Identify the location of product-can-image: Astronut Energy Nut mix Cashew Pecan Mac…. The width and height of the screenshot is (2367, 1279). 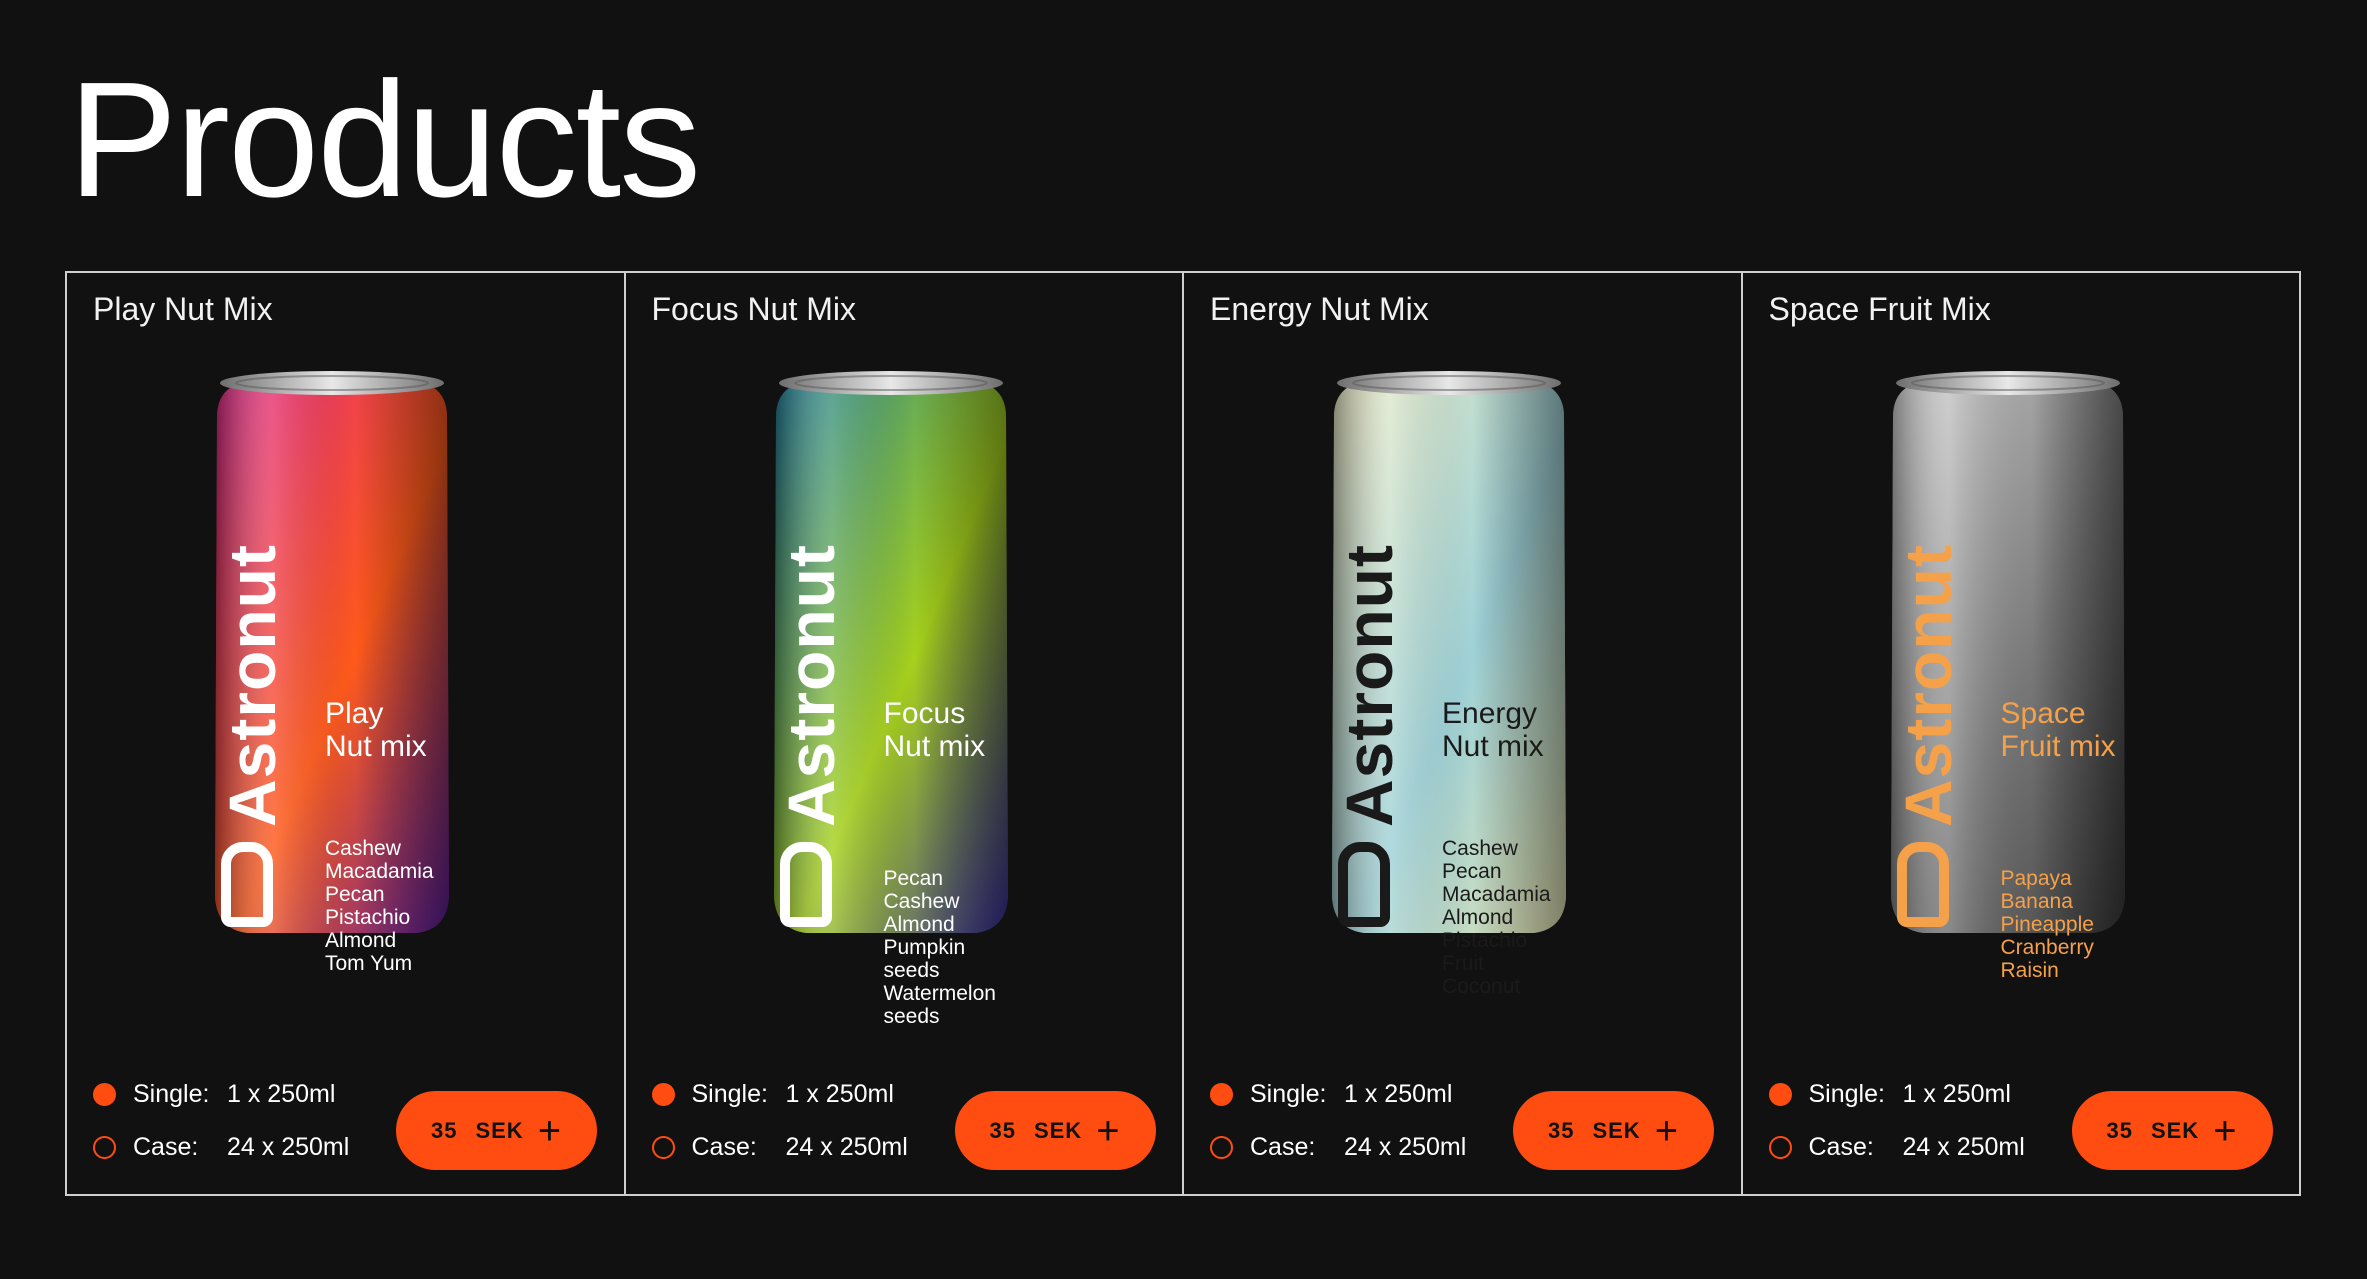
(1449, 682).